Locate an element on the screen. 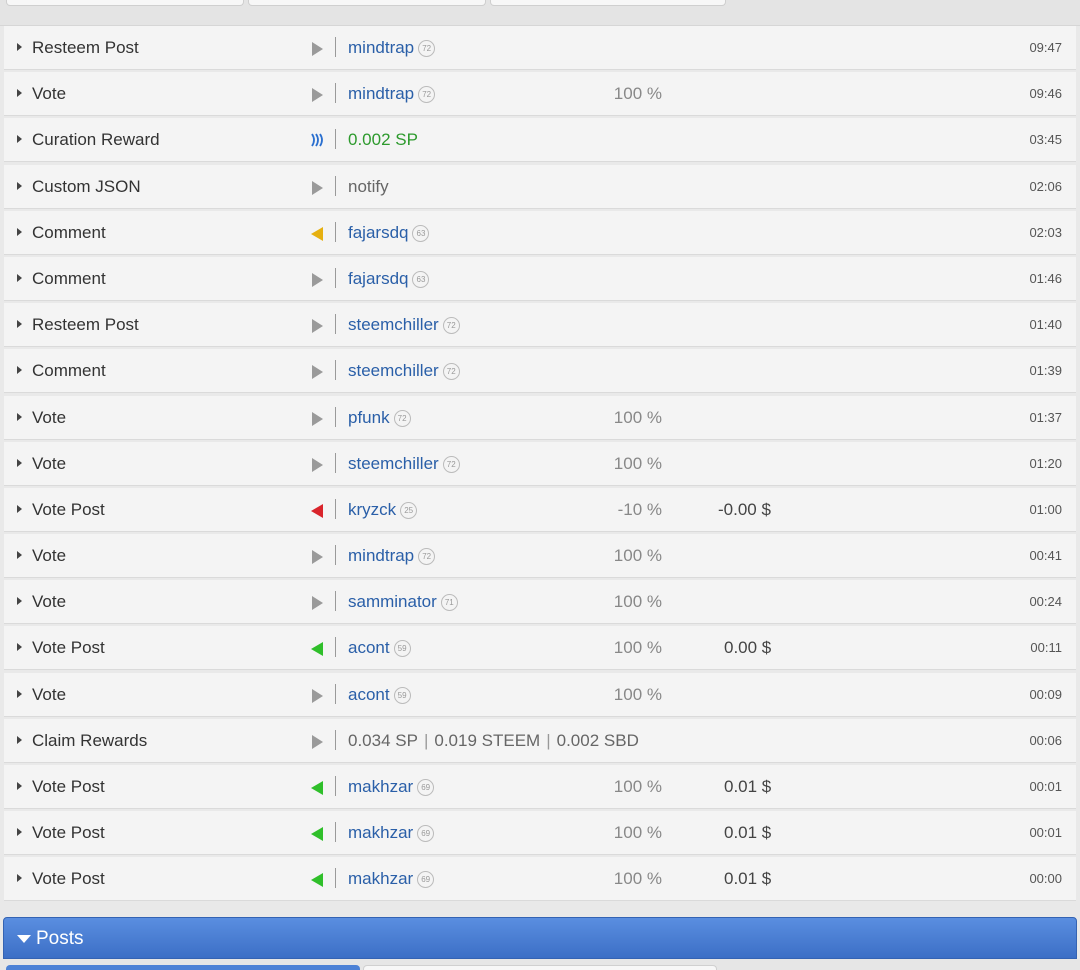 The width and height of the screenshot is (1080, 970). operation-row: Comment fajarsdq 63 02:03 is located at coordinates (540, 232).